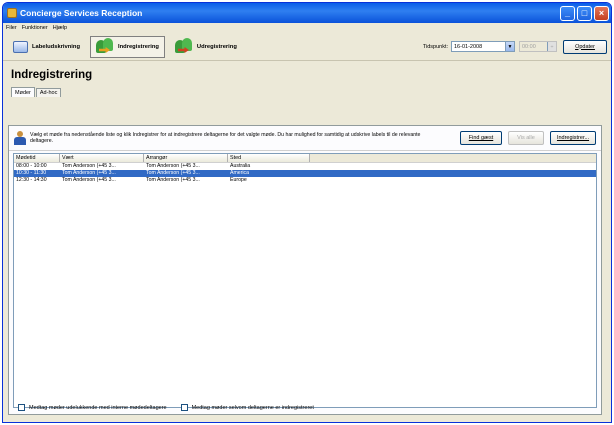 The image size is (614, 425). Describe the element at coordinates (468, 46) in the screenshot. I see `date-value: 16-01-2008` at that location.